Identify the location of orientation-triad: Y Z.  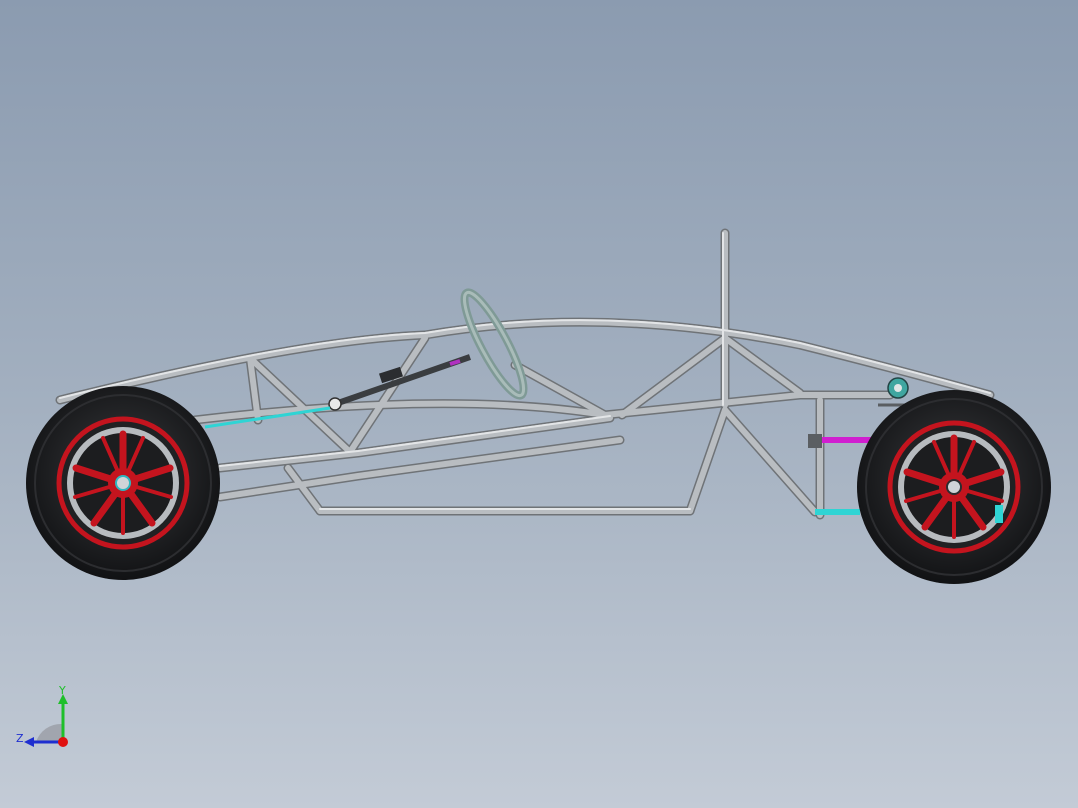
(42, 715).